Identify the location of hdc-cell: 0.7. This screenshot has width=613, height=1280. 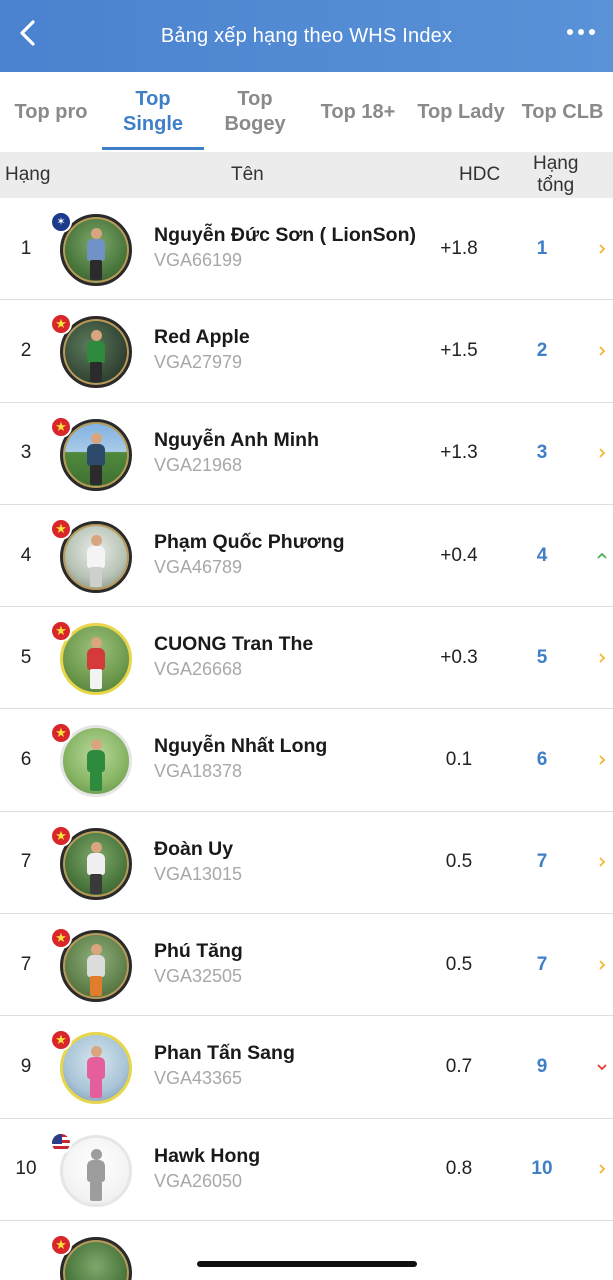
(459, 1067).